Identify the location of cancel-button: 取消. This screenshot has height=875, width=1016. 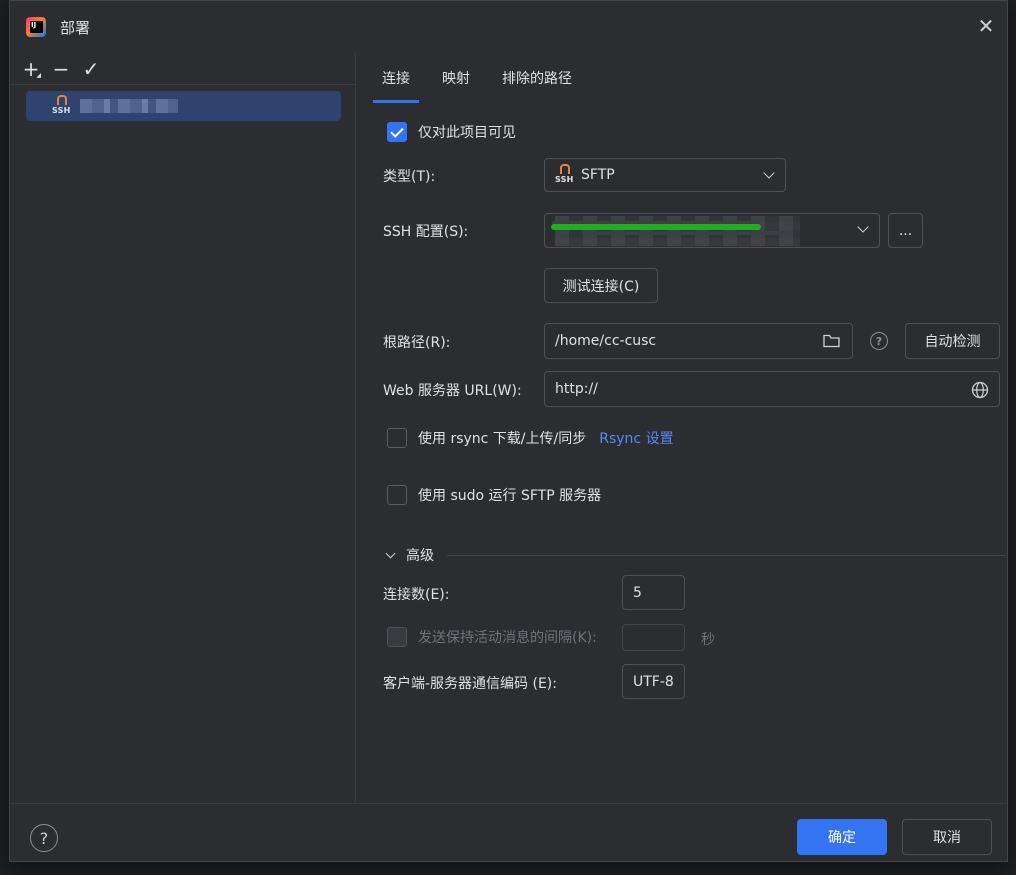
(947, 837).